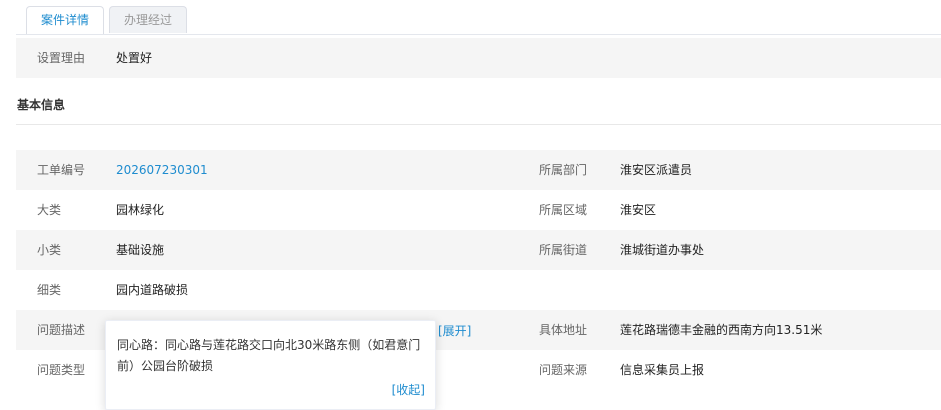 The image size is (941, 410). Describe the element at coordinates (563, 170) in the screenshot. I see `dept-label: 所属部门` at that location.